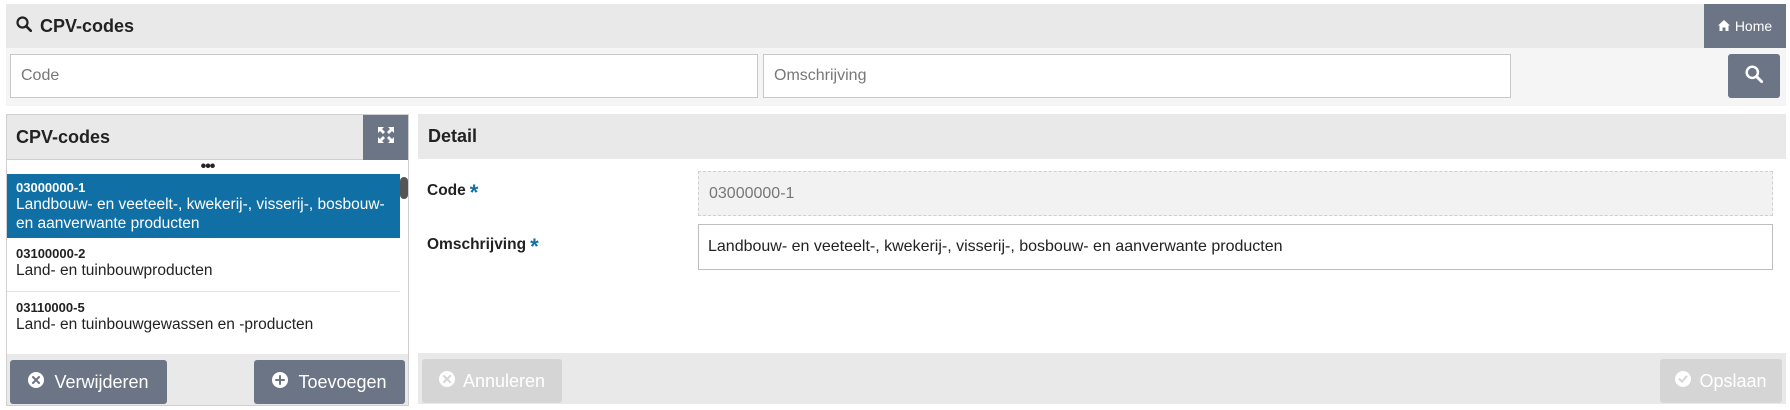 This screenshot has height=410, width=1790. Describe the element at coordinates (342, 381) in the screenshot. I see `add-button-label: Toevoegen` at that location.